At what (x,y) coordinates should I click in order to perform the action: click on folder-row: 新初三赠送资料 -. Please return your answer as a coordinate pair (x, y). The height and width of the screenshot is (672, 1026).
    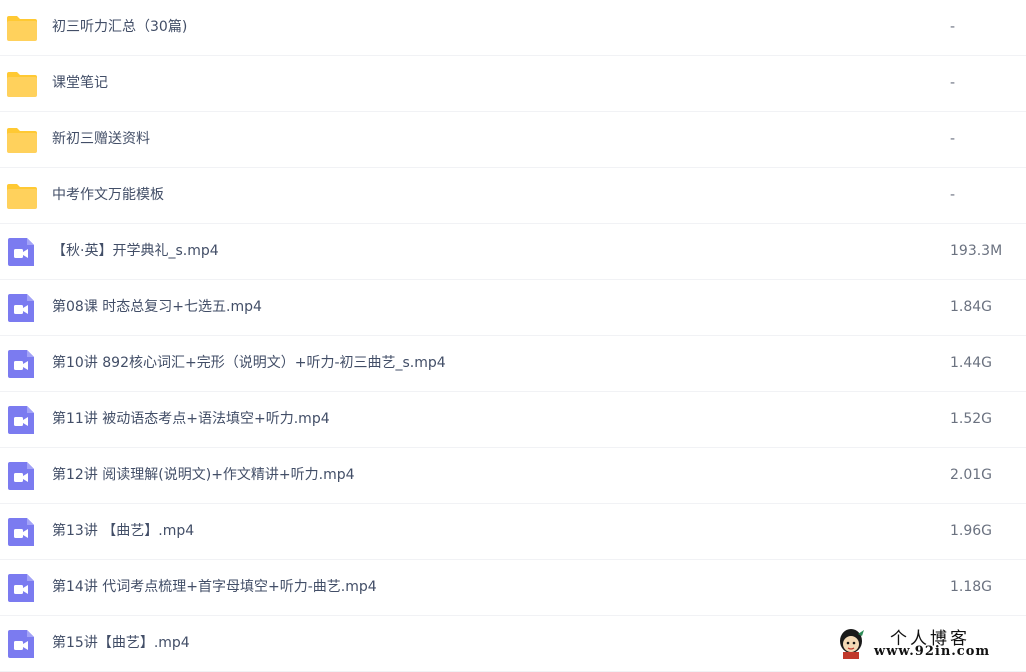
    Looking at the image, I should click on (513, 140).